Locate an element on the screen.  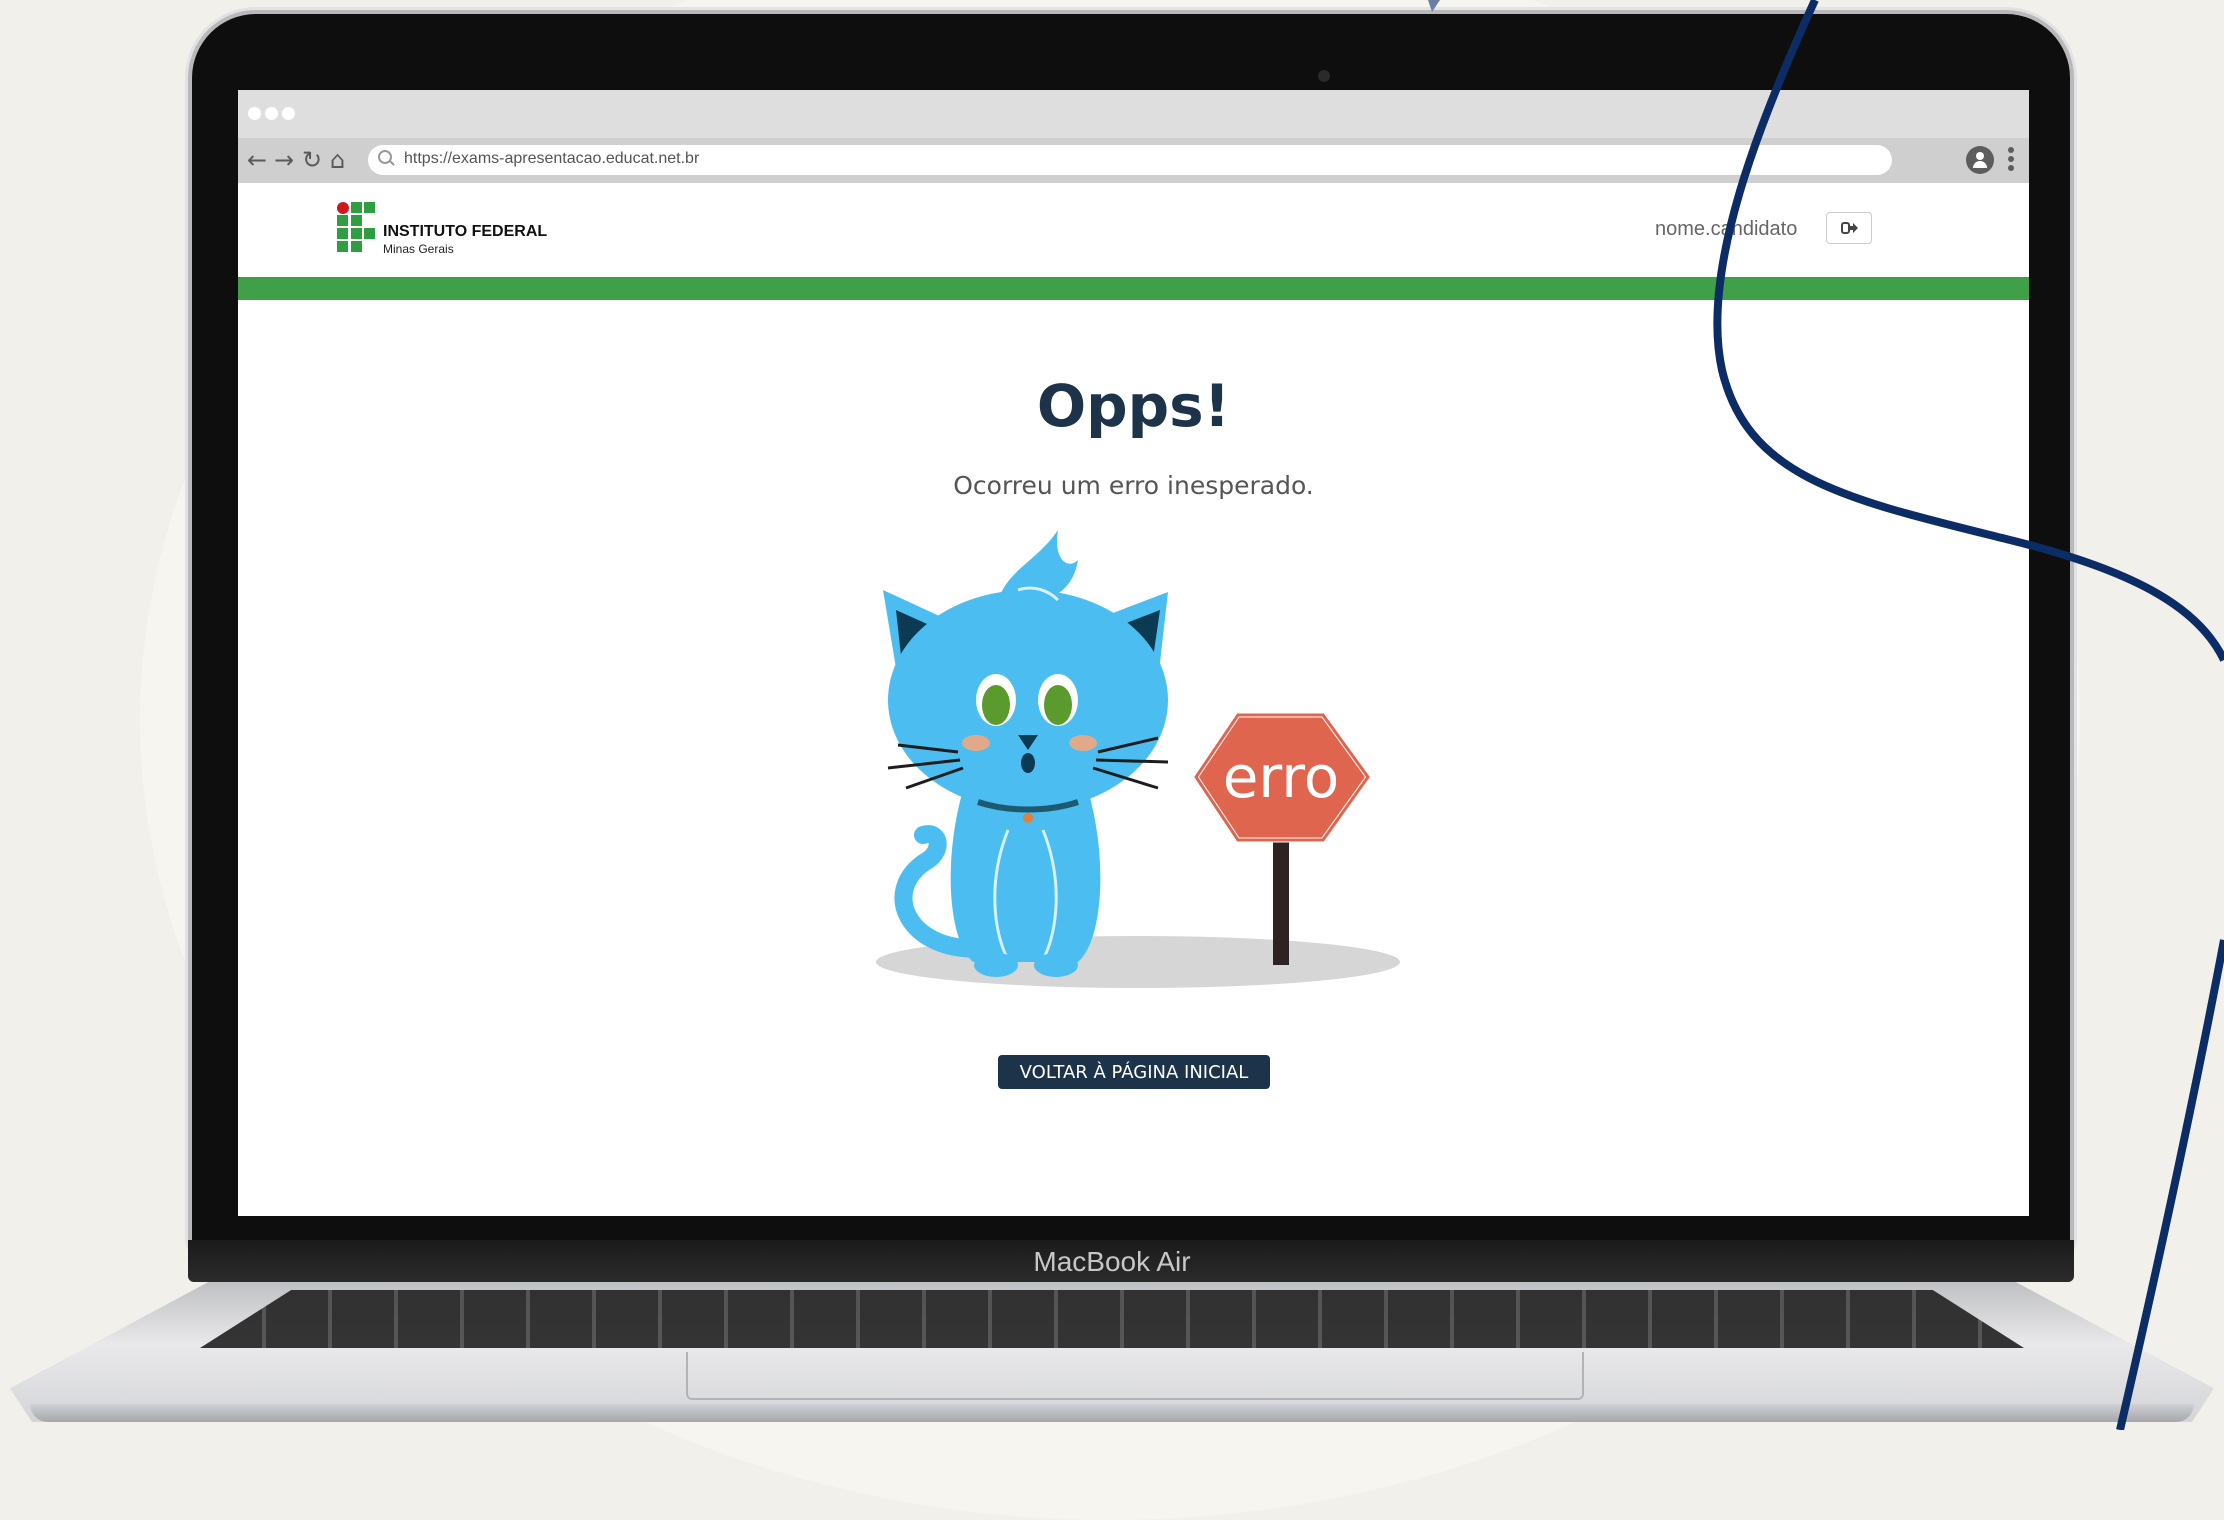
cat-eye-left is located at coordinates (996, 705).